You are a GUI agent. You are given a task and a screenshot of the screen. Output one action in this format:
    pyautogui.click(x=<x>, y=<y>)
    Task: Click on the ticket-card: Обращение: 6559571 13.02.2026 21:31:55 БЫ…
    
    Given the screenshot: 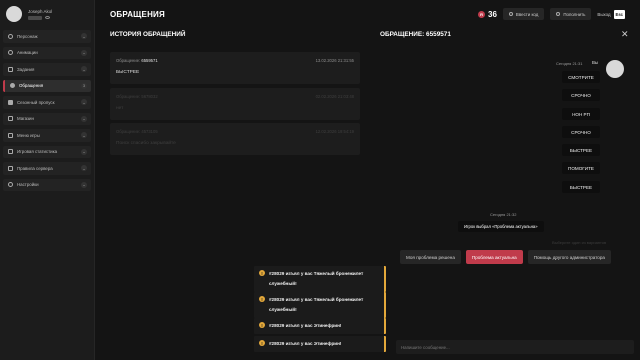 What is the action you would take?
    pyautogui.click(x=235, y=68)
    